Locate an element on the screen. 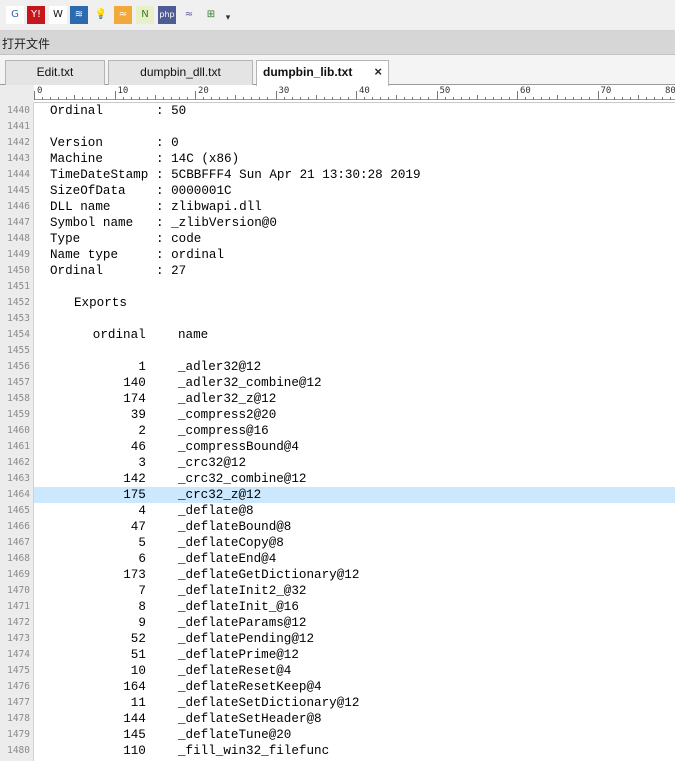  code-line: 1465 4 _deflate@8 is located at coordinates (337, 511).